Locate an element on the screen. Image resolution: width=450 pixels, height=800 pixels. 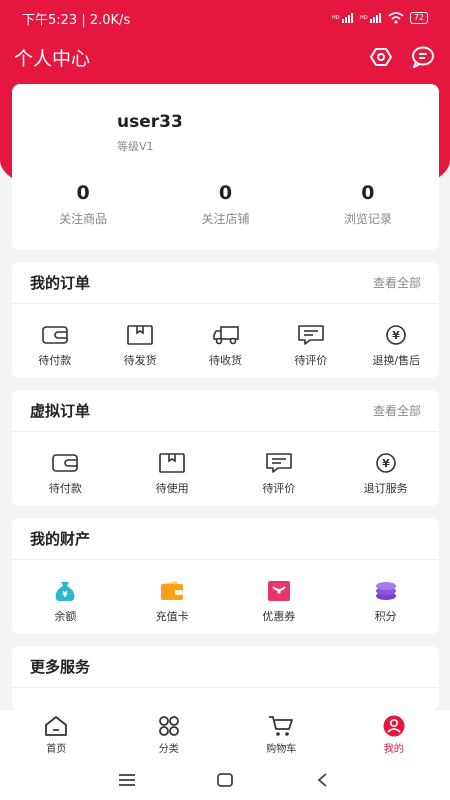
order-label: 待收货 is located at coordinates (226, 360).